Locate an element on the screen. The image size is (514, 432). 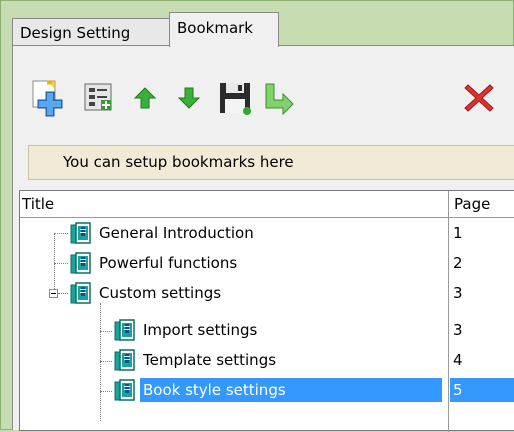
tree-row-page: 5 is located at coordinates (458, 390).